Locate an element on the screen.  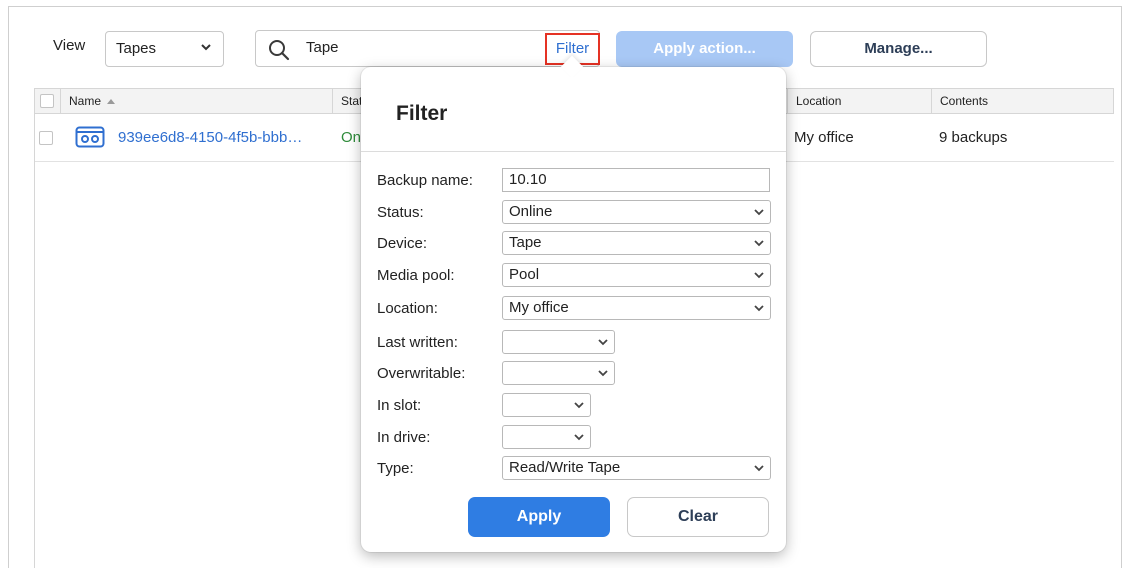
type-label: Type: is located at coordinates (395, 468).